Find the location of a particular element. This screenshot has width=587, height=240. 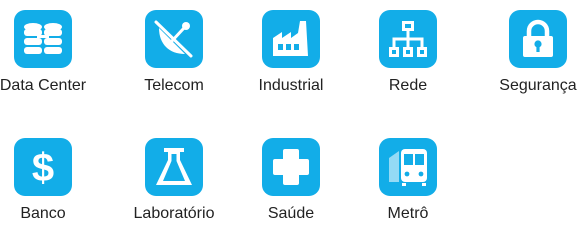

banco-label: Banco is located at coordinates (43, 213).